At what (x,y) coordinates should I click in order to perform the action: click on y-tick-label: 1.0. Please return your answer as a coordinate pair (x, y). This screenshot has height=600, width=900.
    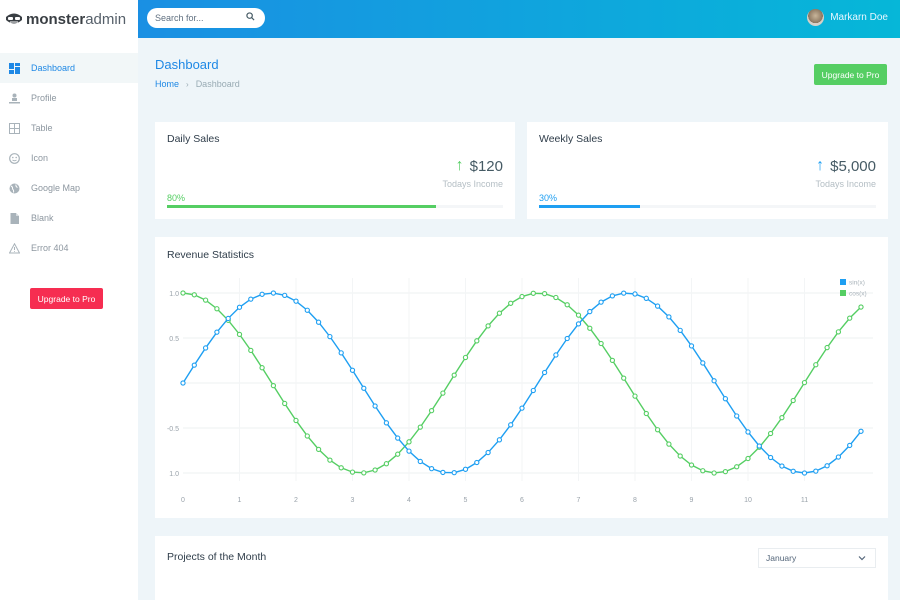
    Looking at the image, I should click on (174, 474).